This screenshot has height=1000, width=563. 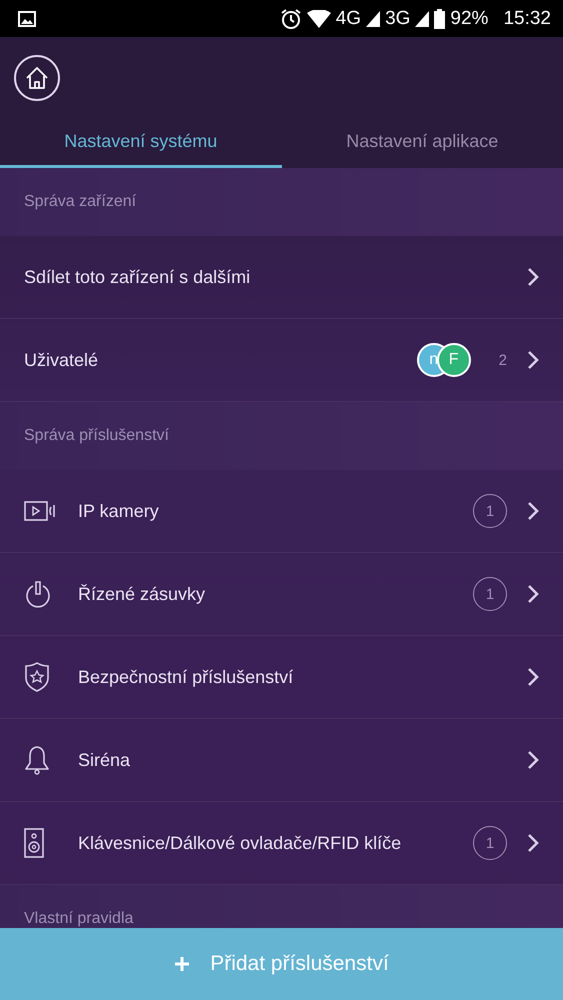 I want to click on list-item: Řízené zásuvky 1, so click(x=281, y=594).